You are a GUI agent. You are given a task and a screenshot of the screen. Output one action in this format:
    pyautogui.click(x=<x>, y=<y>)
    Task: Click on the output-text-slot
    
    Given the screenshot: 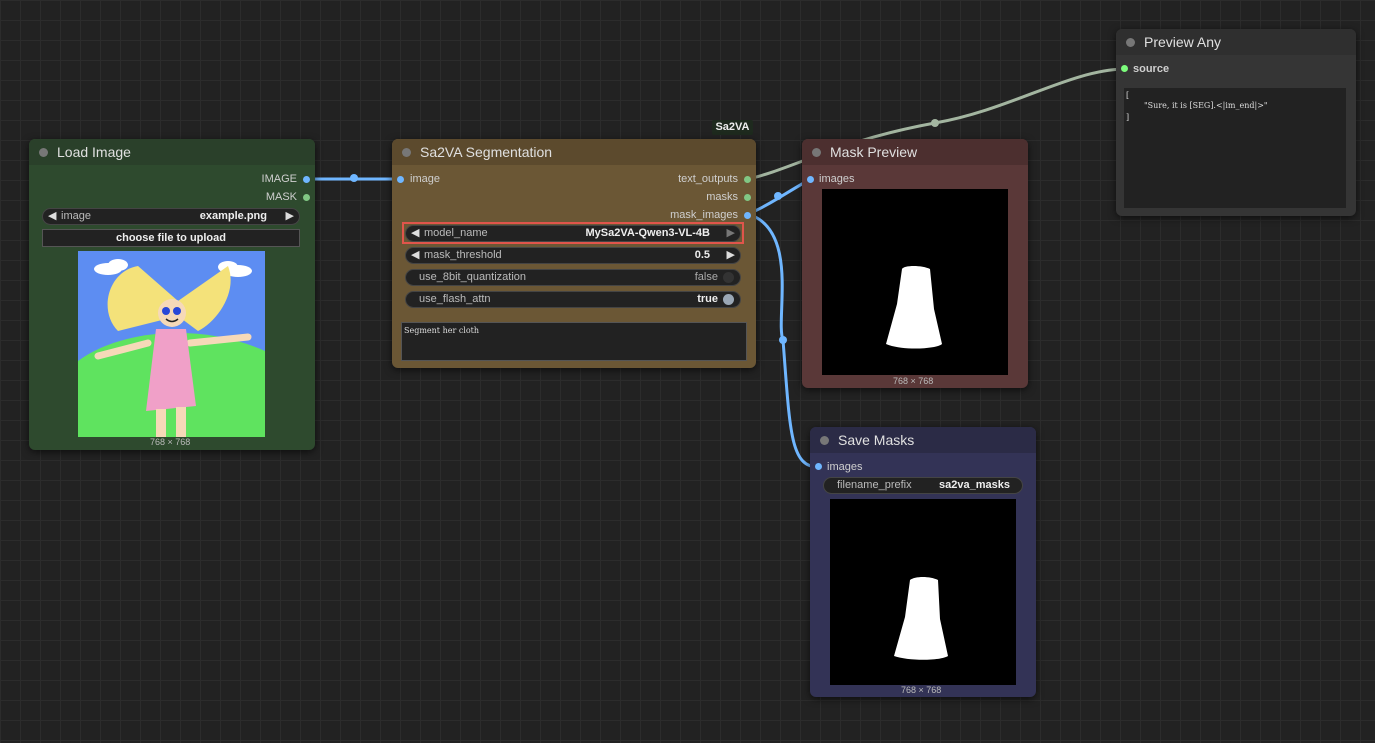 What is the action you would take?
    pyautogui.click(x=747, y=179)
    